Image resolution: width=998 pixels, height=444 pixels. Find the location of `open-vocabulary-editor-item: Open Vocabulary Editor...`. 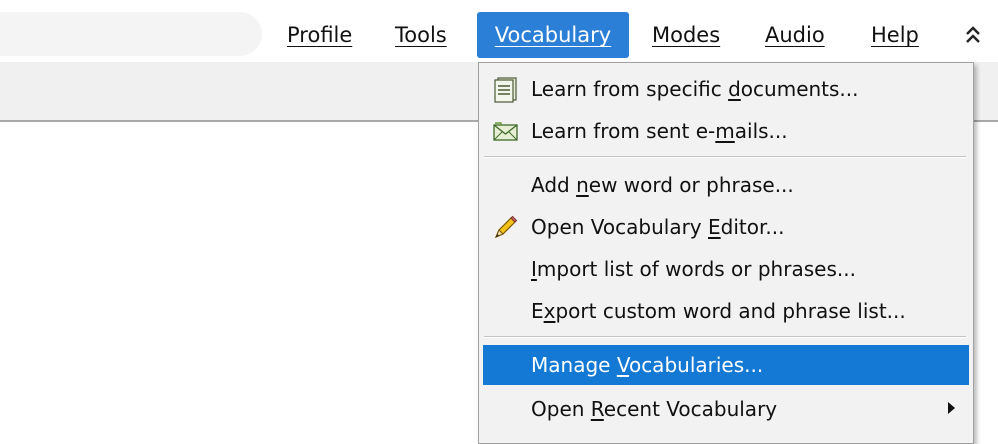

open-vocabulary-editor-item: Open Vocabulary Editor... is located at coordinates (726, 227).